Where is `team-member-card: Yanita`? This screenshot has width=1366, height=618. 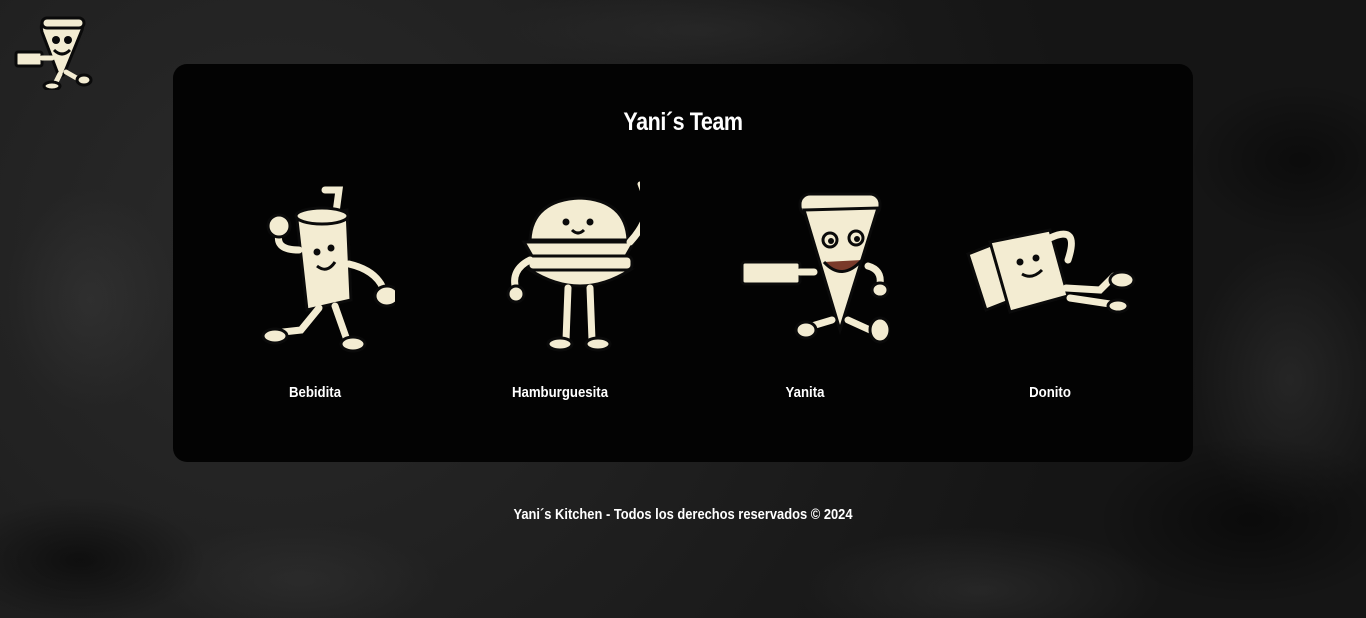
team-member-card: Yanita is located at coordinates (805, 300).